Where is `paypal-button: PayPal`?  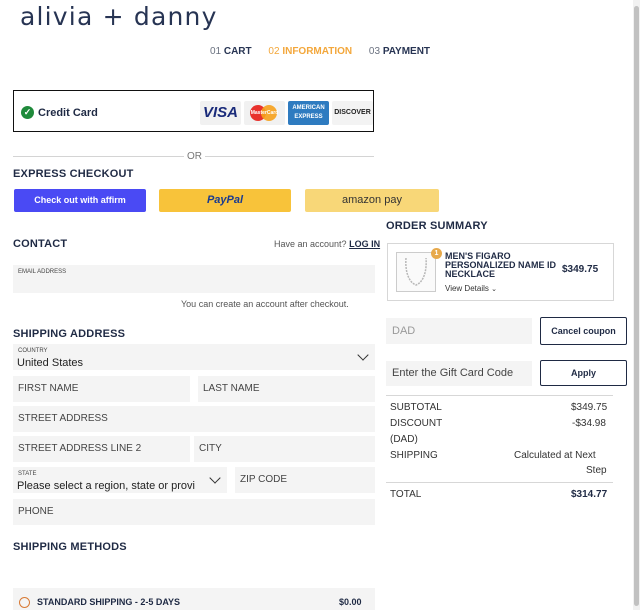 paypal-button: PayPal is located at coordinates (225, 200).